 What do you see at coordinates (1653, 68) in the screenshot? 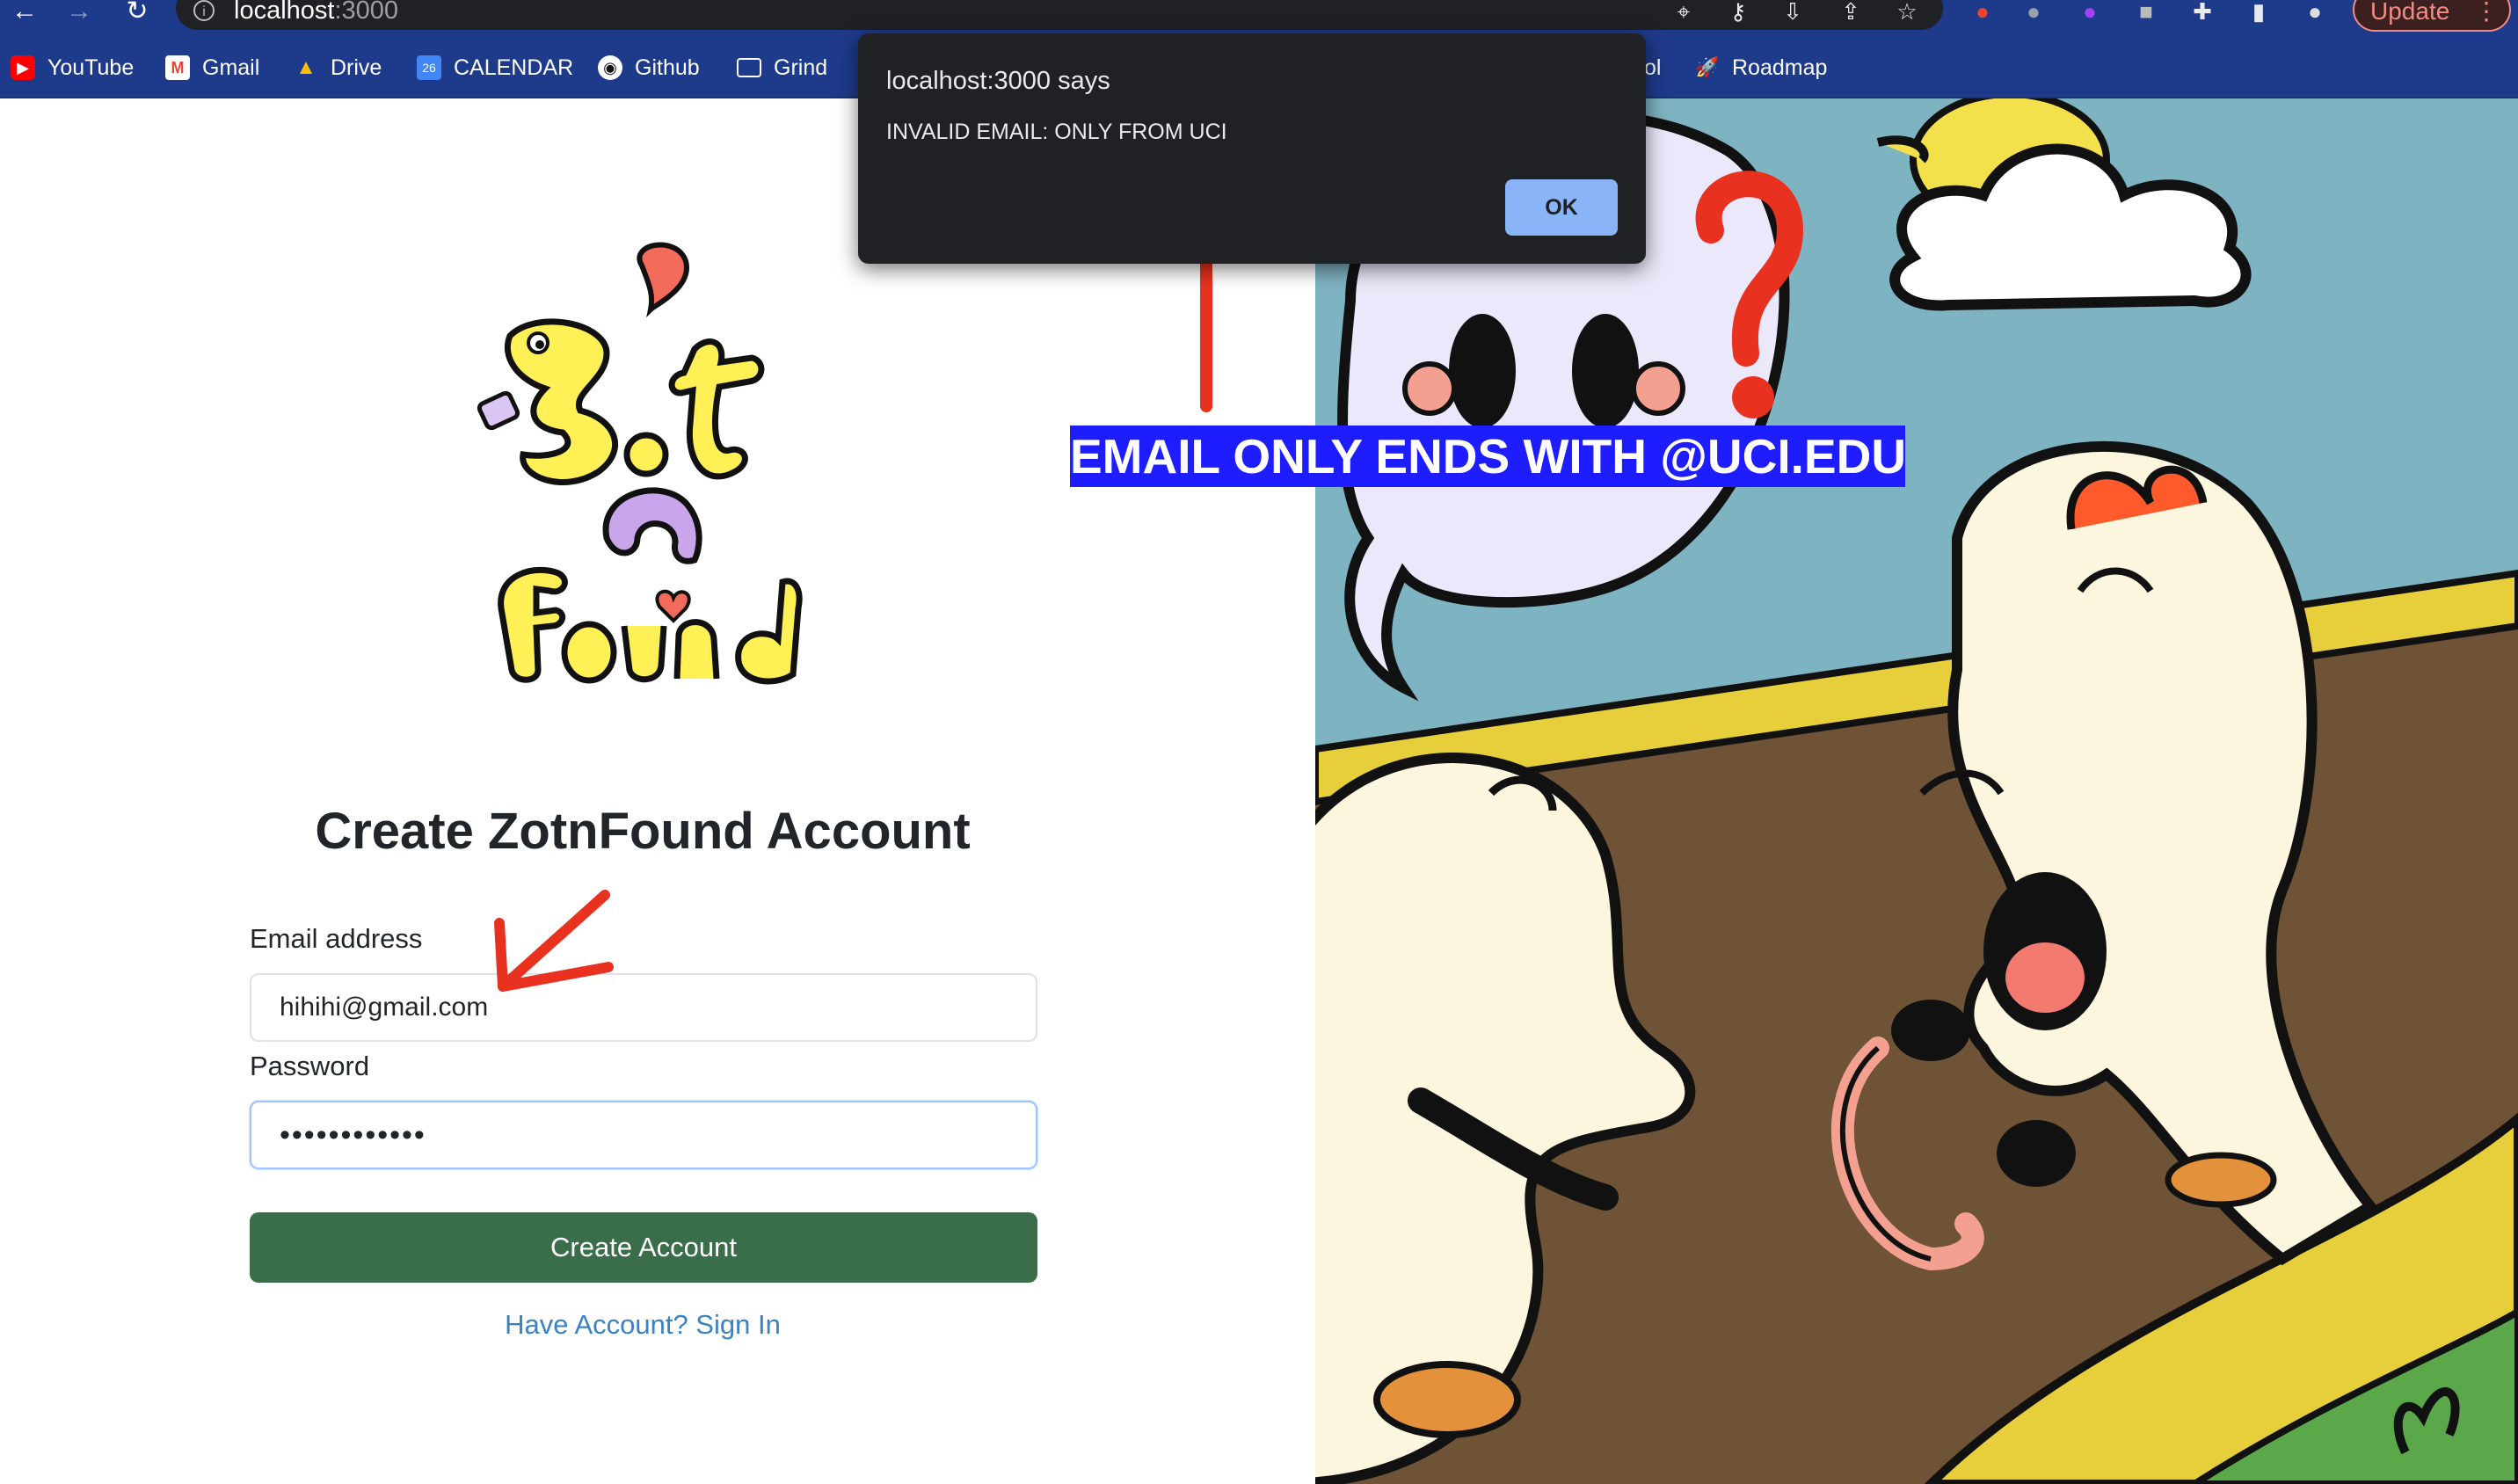
I see `bookmark-tool: ol` at bounding box center [1653, 68].